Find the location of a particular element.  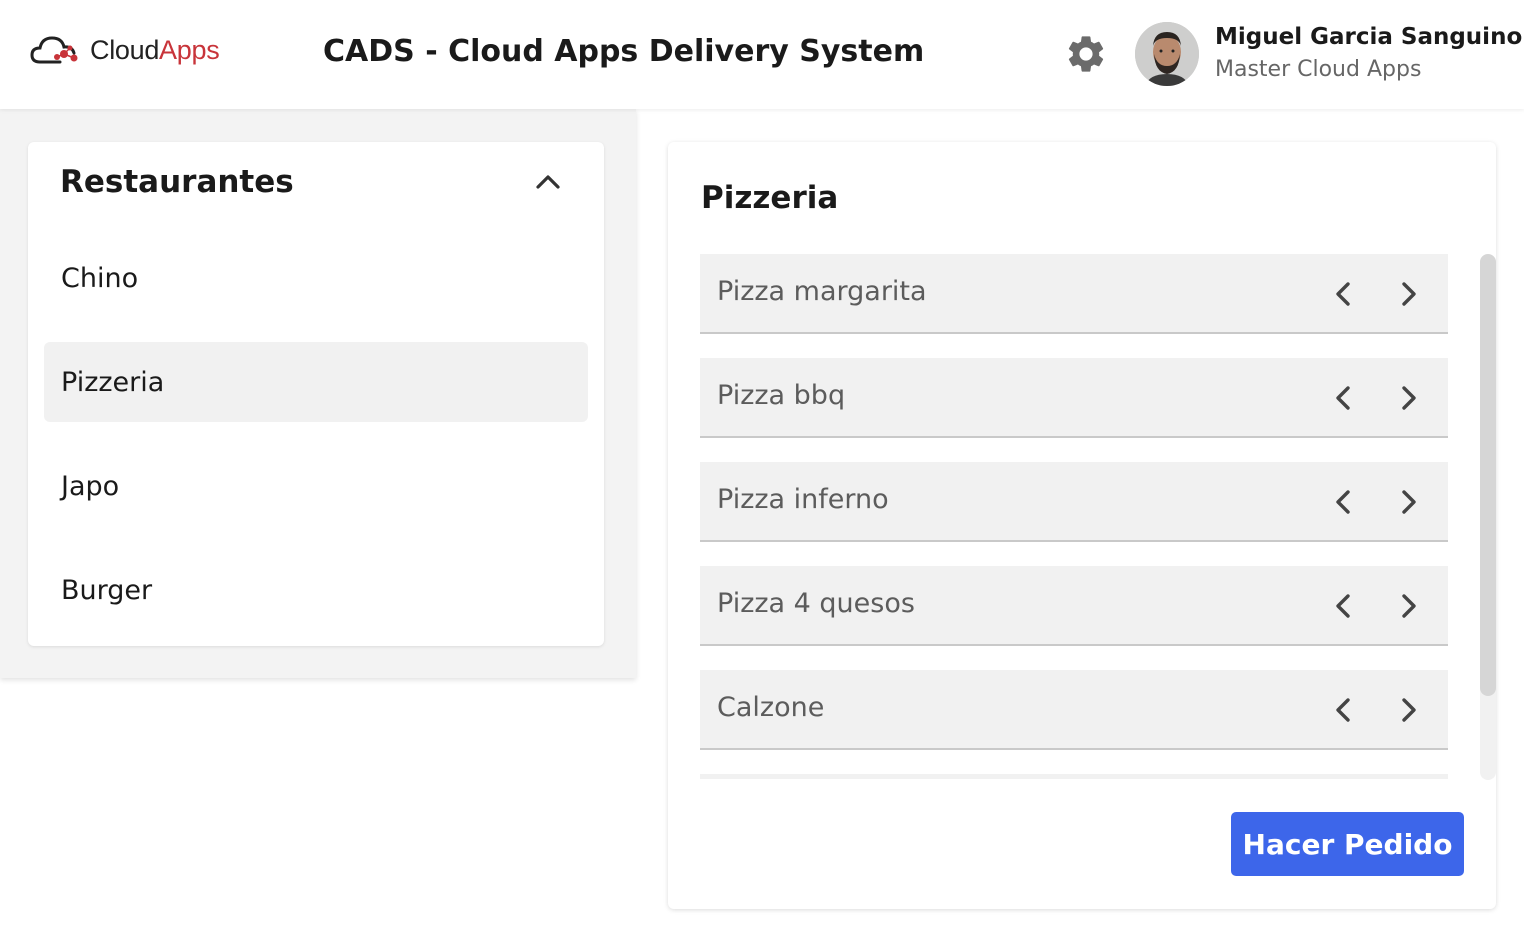

menu-item-label: Pizza inferno is located at coordinates (803, 499).